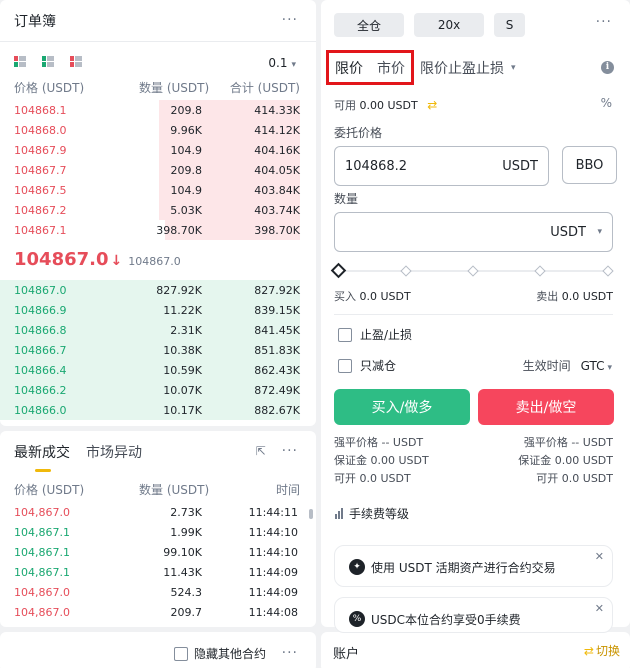  What do you see at coordinates (277, 130) in the screenshot?
I see `row-total: 414.12K` at bounding box center [277, 130].